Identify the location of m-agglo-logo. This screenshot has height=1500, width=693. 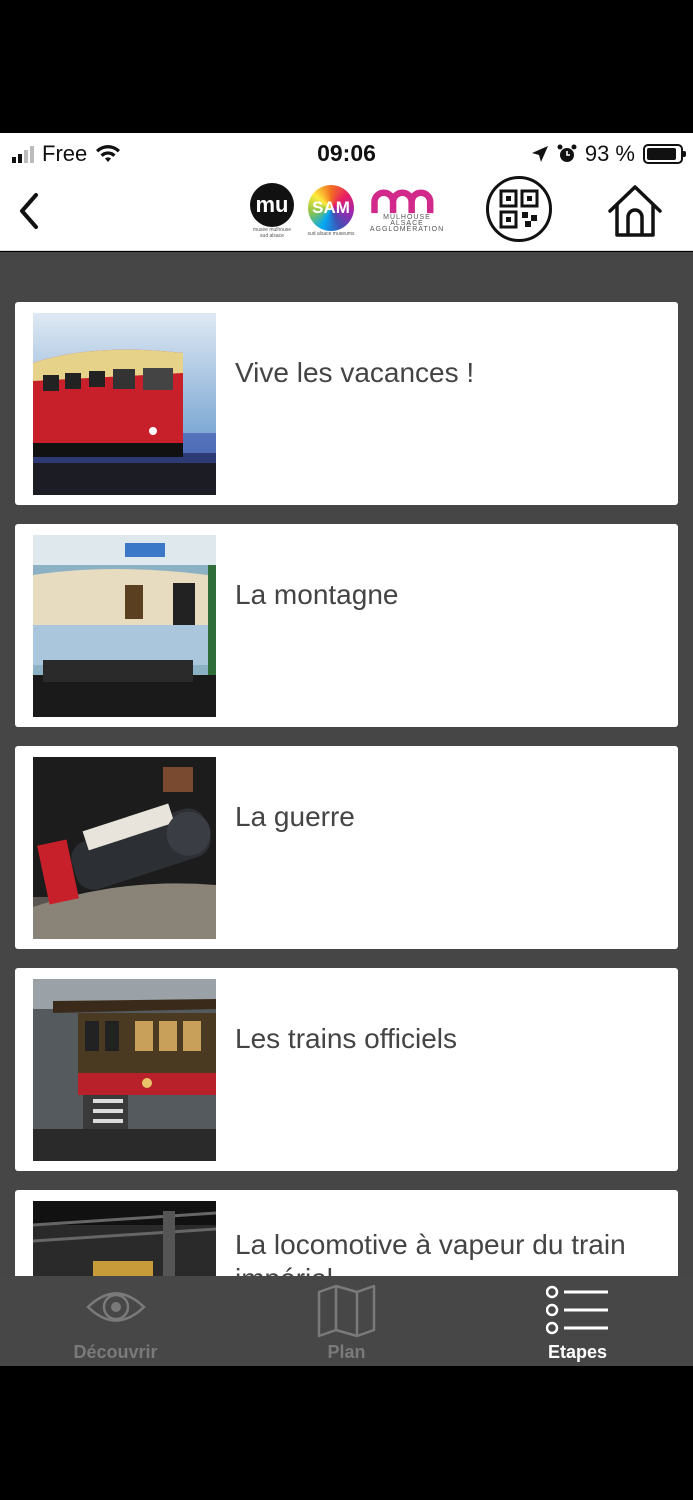
(402, 201).